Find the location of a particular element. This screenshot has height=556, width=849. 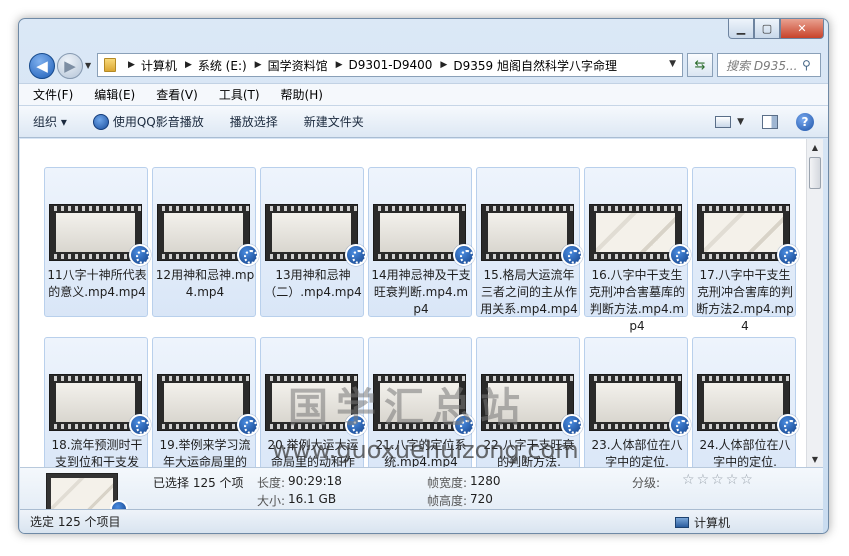

forward-button: ▶ is located at coordinates (70, 66).